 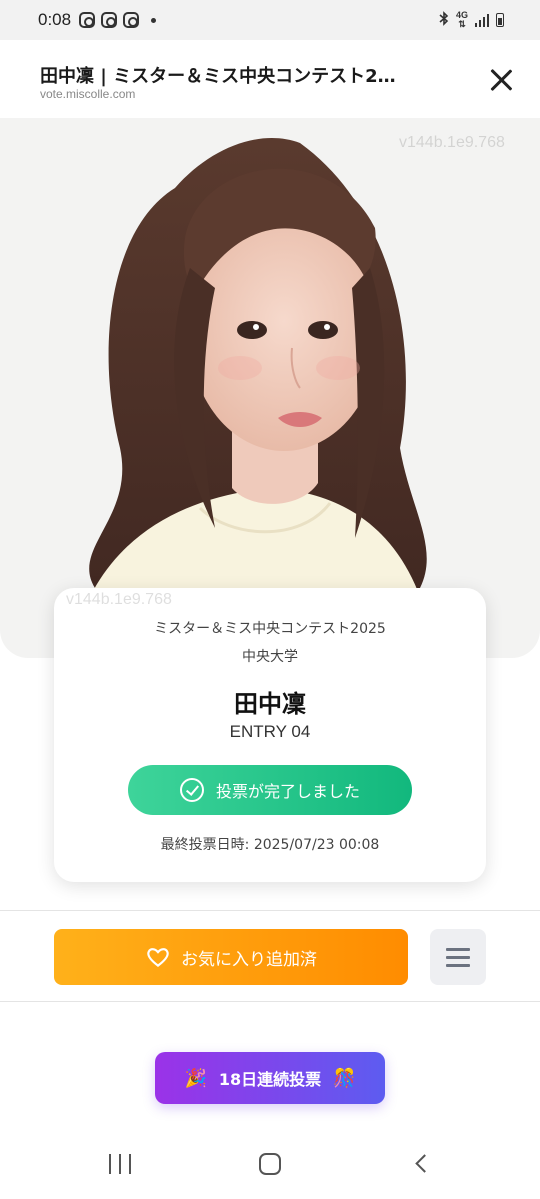 I want to click on vote-complete-label: 投票が完了しました, so click(x=287, y=791).